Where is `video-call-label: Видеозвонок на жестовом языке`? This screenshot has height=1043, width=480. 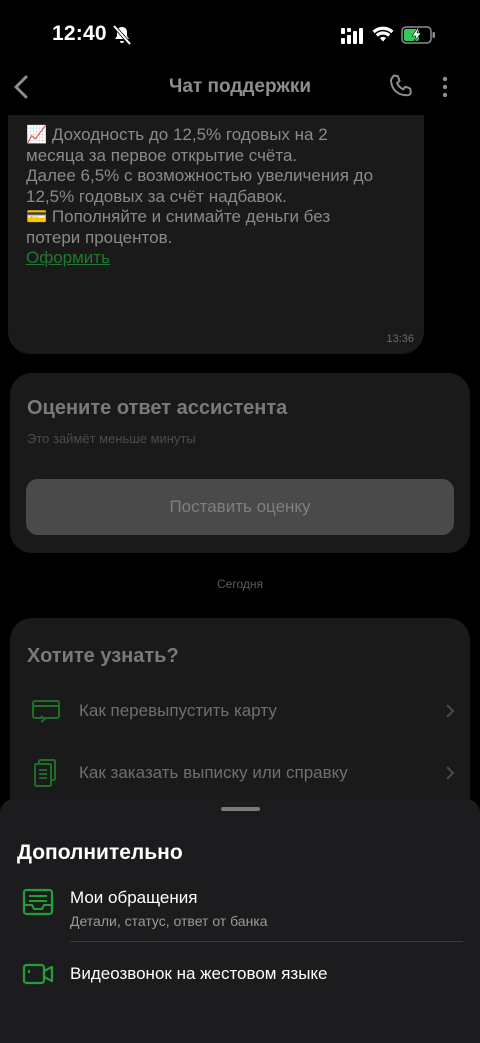 video-call-label: Видеозвонок на жестовом языке is located at coordinates (199, 973).